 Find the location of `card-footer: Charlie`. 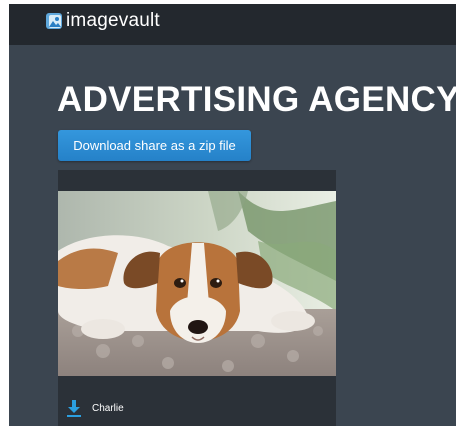

card-footer: Charlie is located at coordinates (197, 412).